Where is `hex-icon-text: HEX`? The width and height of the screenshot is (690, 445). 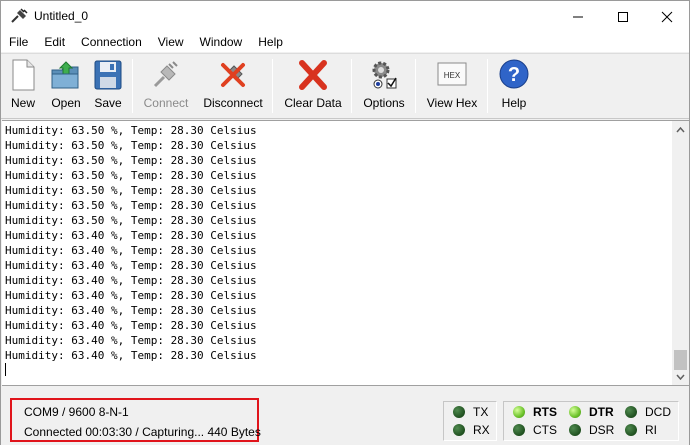 hex-icon-text: HEX is located at coordinates (452, 75).